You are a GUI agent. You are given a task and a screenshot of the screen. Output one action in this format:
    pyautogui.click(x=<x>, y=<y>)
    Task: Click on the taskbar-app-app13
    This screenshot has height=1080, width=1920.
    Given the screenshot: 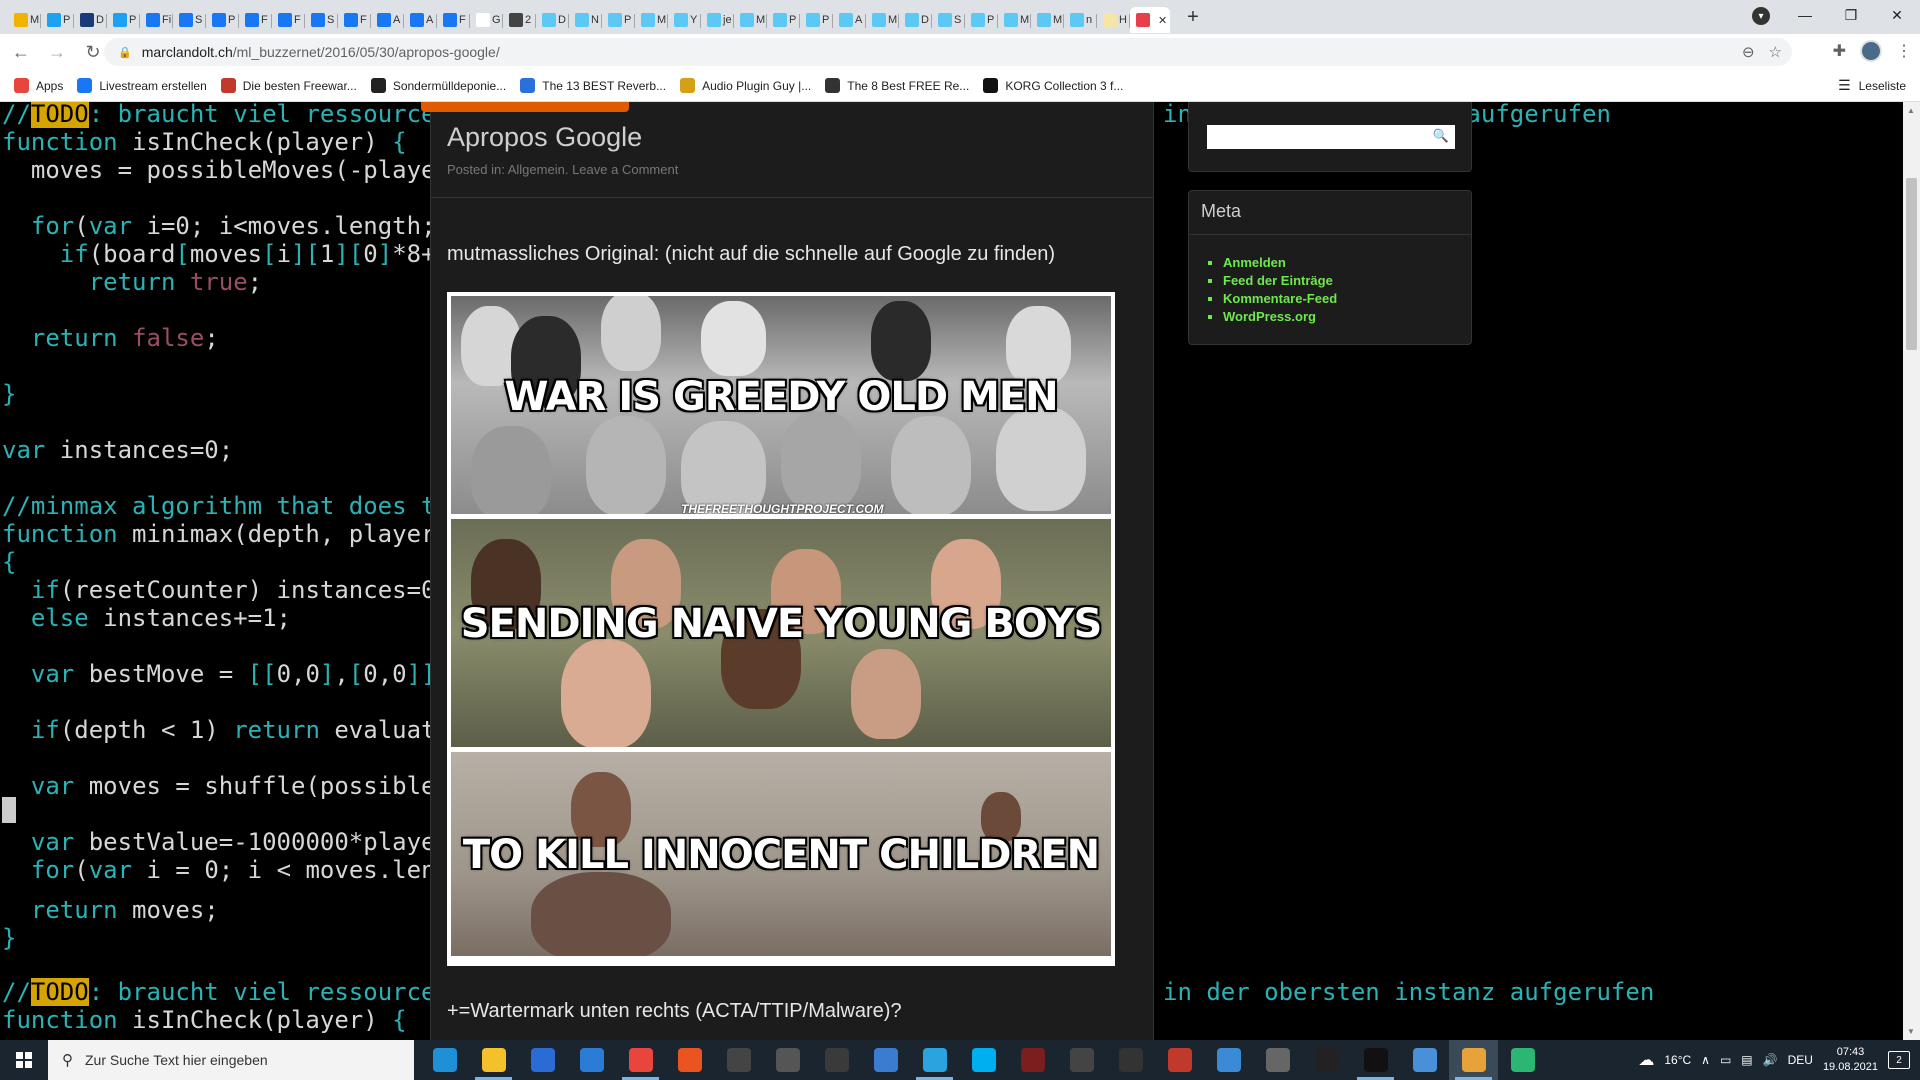 What is the action you would take?
    pyautogui.click(x=1032, y=1060)
    